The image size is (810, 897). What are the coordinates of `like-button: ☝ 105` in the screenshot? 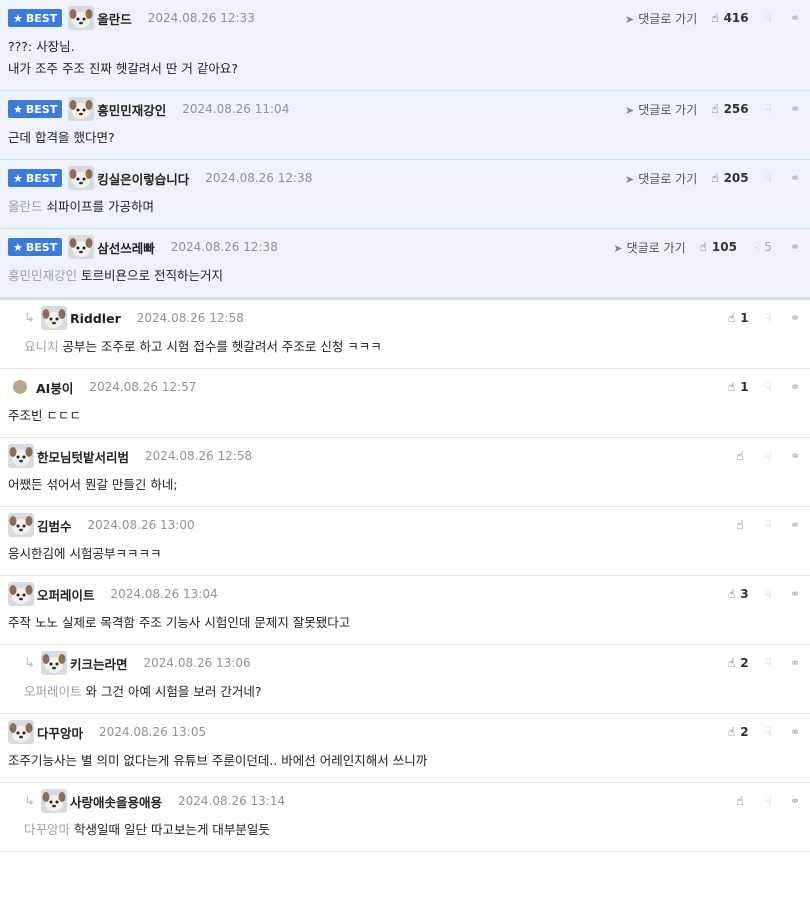 It's located at (718, 247).